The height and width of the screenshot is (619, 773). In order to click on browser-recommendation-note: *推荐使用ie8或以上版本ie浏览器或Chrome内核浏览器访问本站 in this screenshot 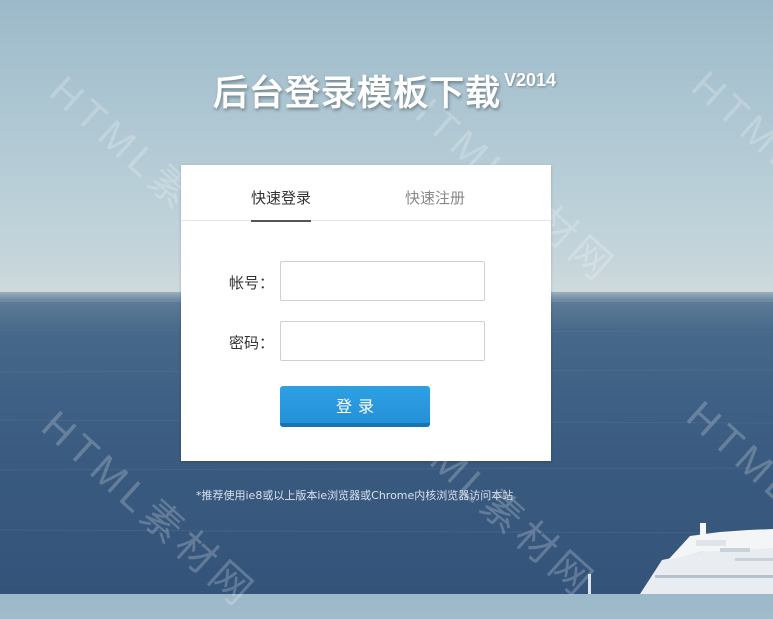, I will do `click(355, 495)`.